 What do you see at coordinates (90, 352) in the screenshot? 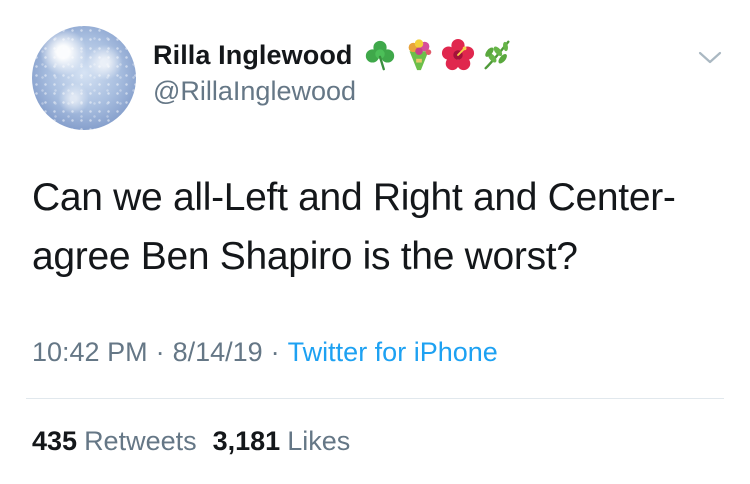
I see `tweet-time: 10:42 PM` at bounding box center [90, 352].